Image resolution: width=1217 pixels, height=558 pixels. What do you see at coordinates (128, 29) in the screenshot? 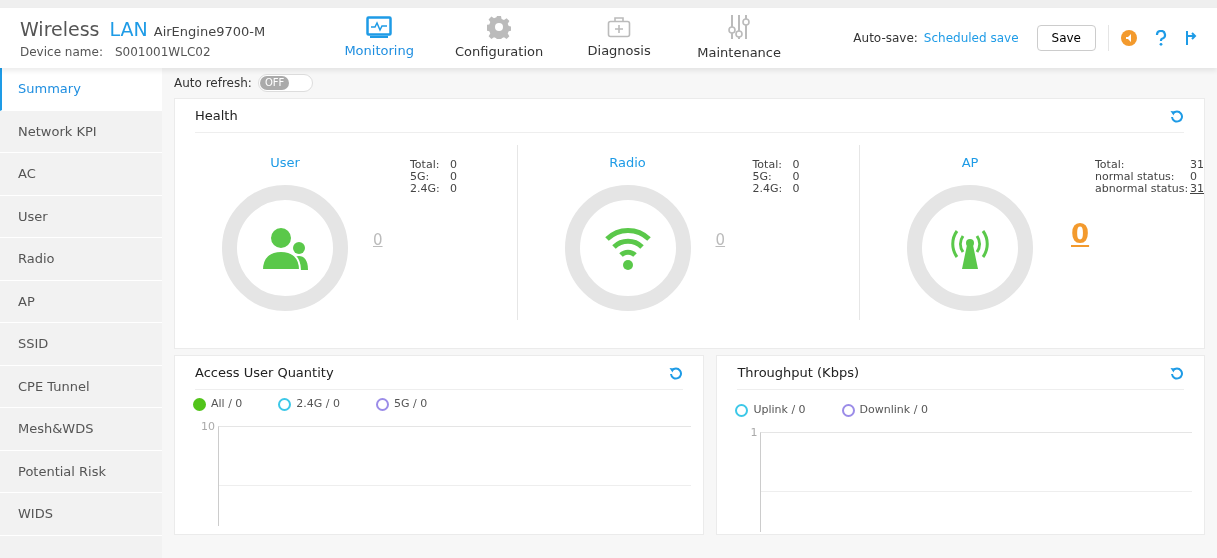
I see `brand-subtitle: LAN` at bounding box center [128, 29].